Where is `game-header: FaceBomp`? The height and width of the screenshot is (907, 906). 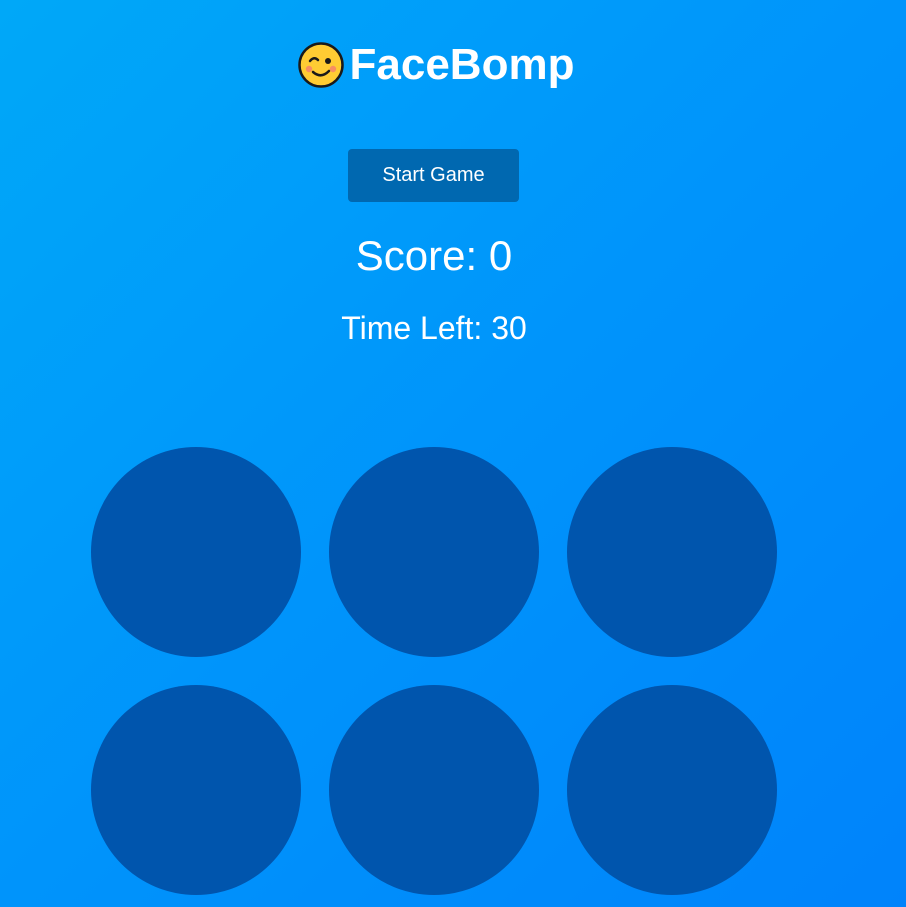
game-header: FaceBomp is located at coordinates (436, 65).